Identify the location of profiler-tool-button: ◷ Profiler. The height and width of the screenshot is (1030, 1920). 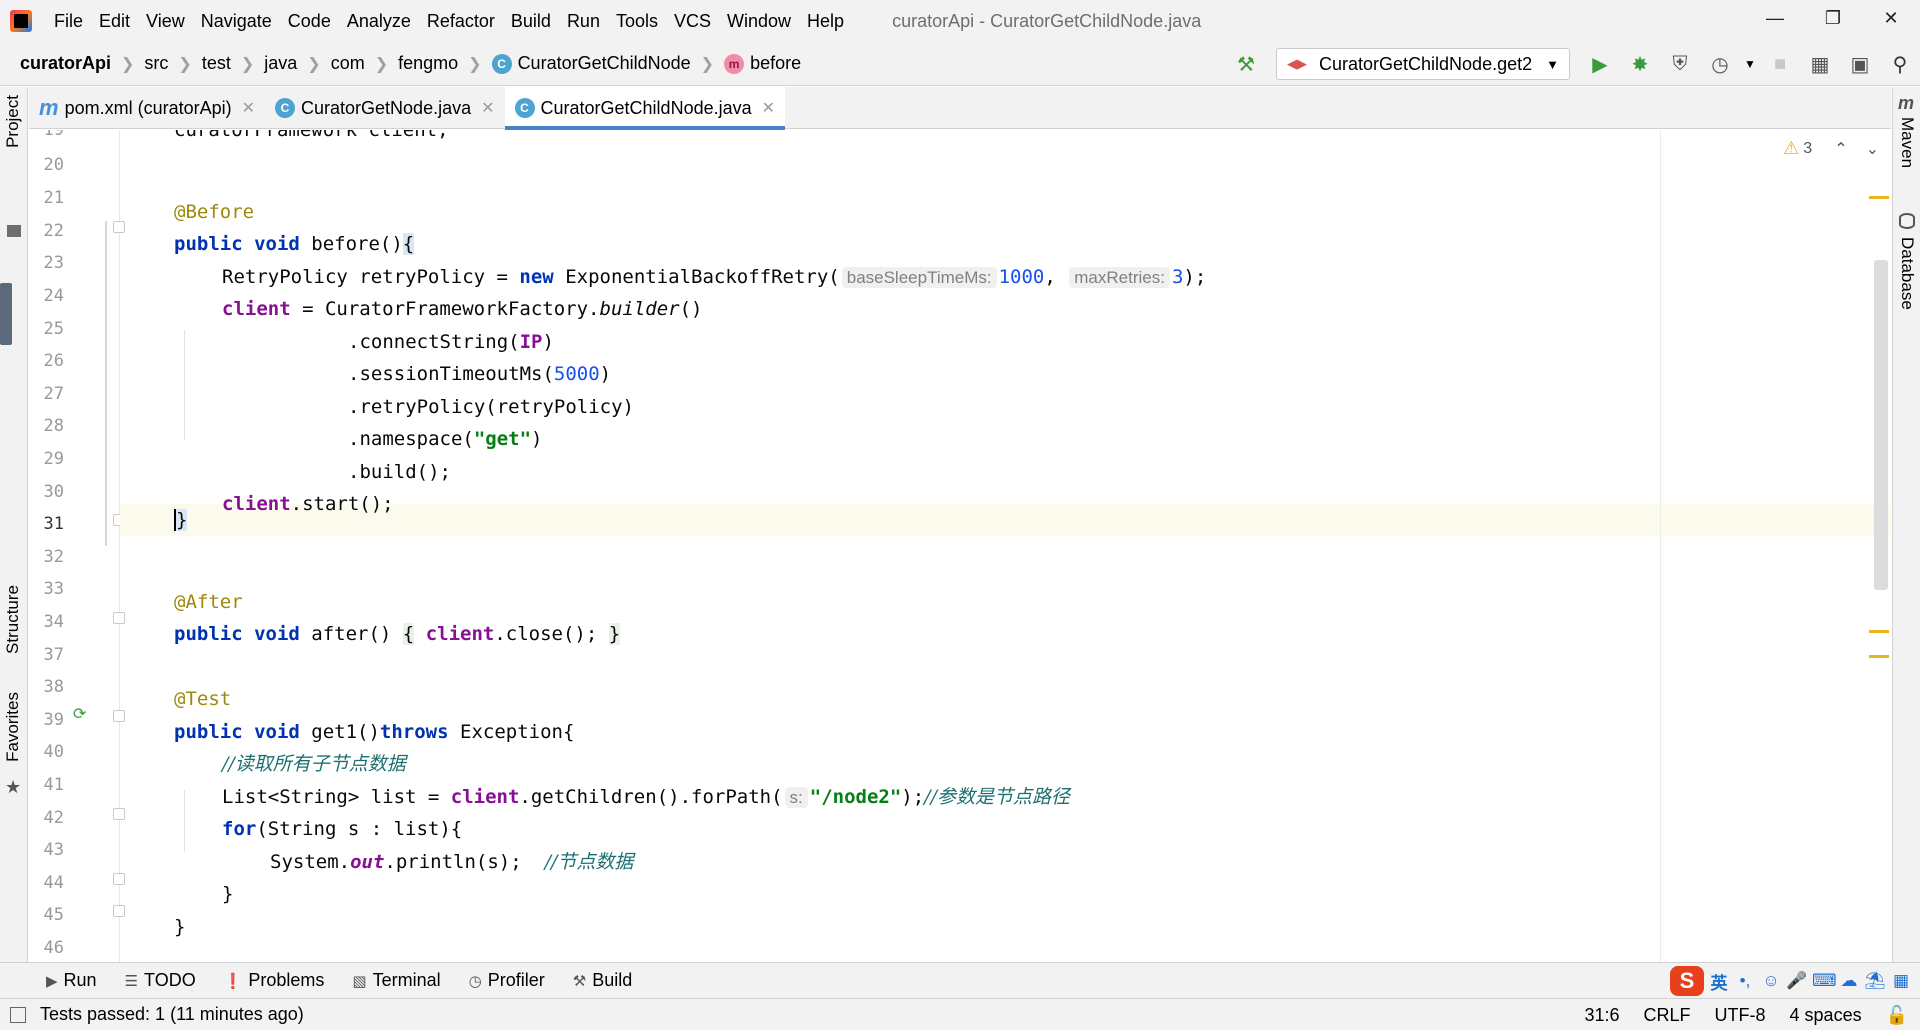
(507, 981).